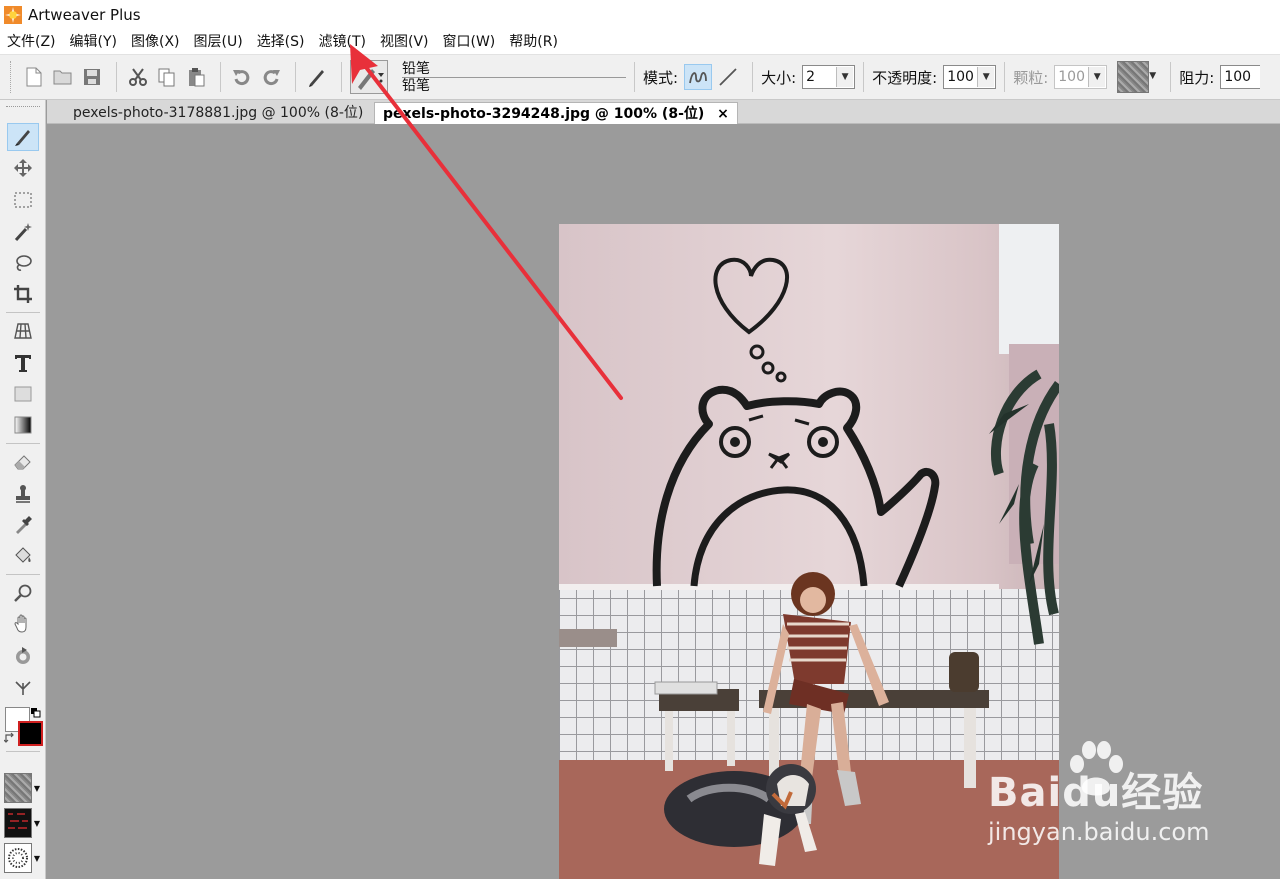 The height and width of the screenshot is (879, 1280). What do you see at coordinates (23, 624) in the screenshot?
I see `hand-tool` at bounding box center [23, 624].